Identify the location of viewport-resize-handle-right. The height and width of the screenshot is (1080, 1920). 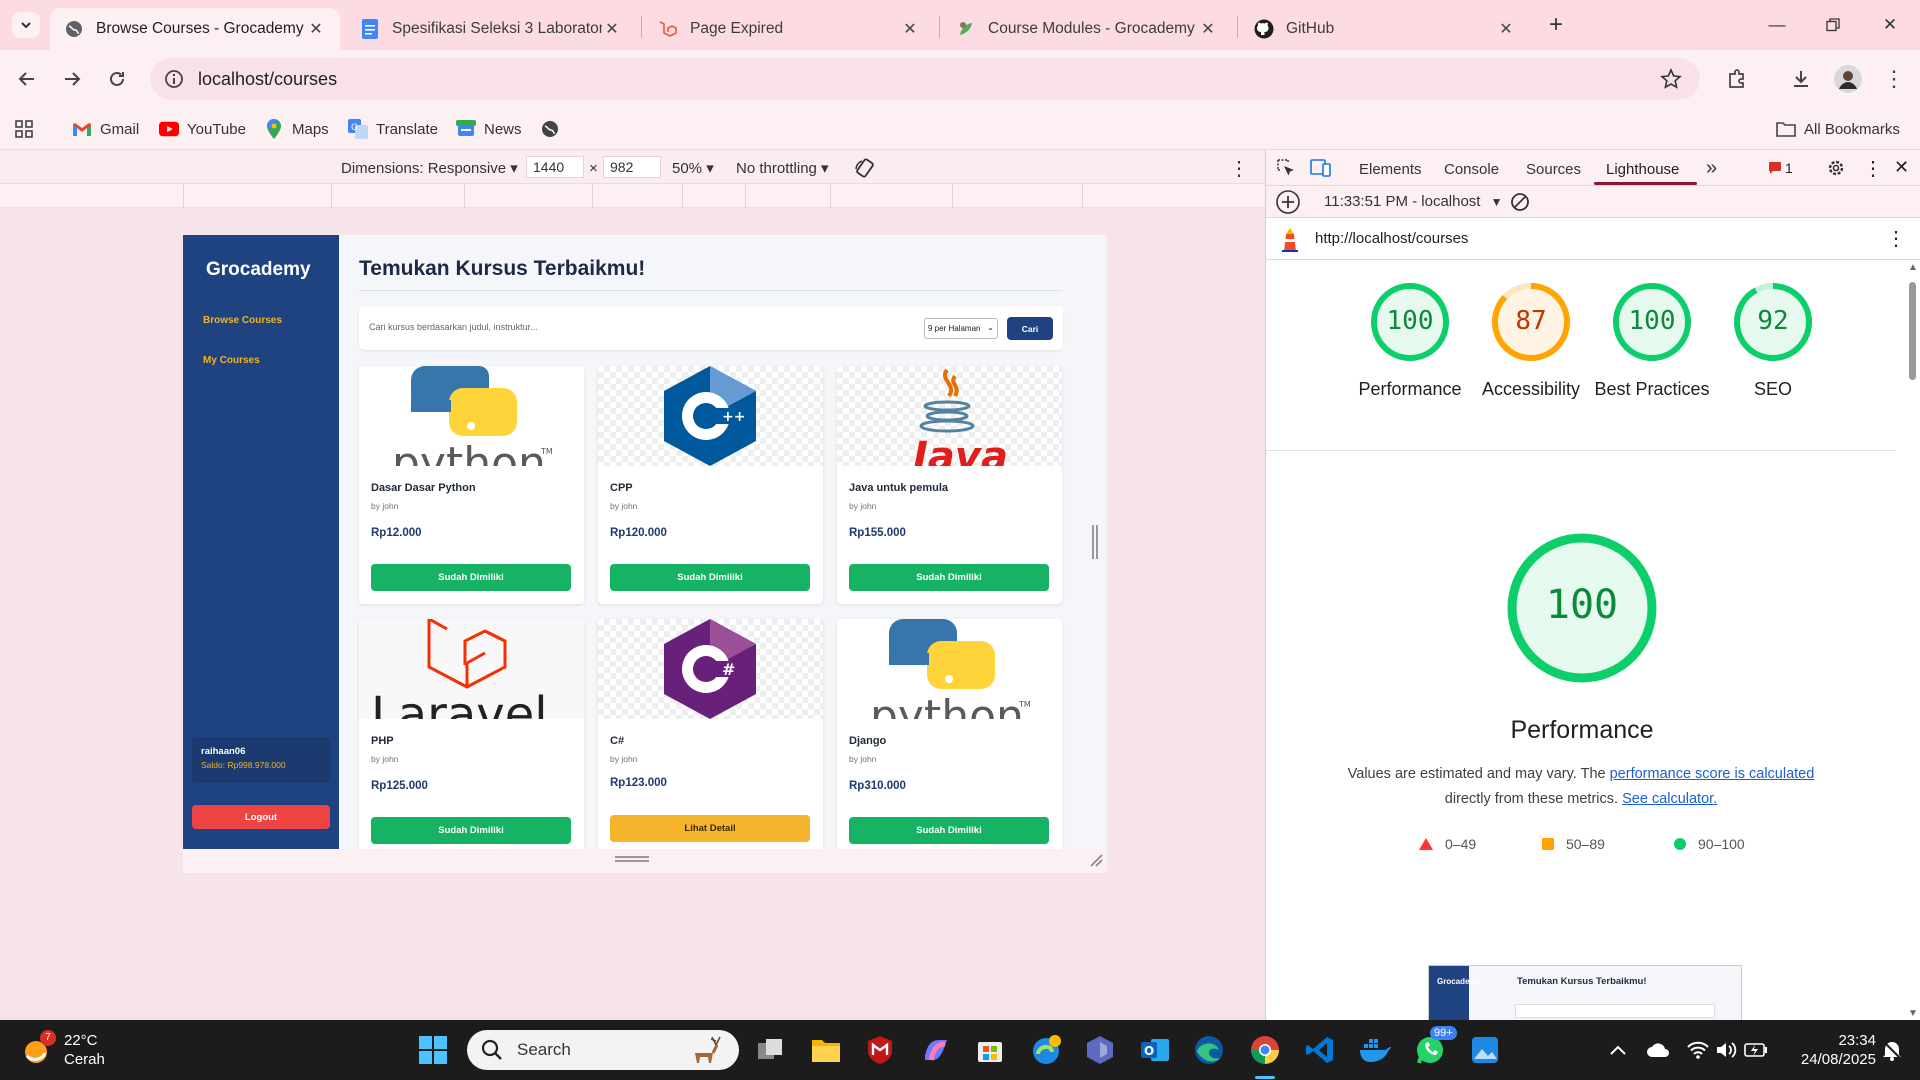
(1095, 542).